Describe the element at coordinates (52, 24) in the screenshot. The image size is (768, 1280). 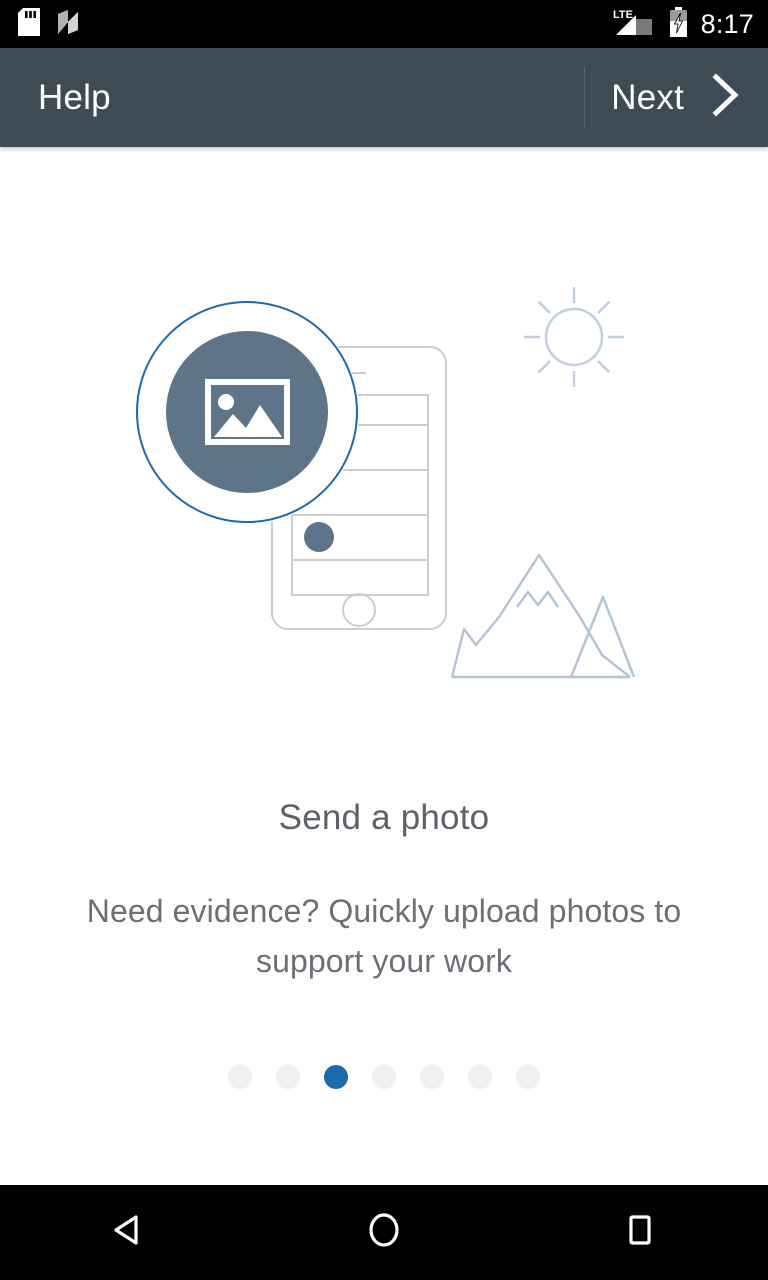
I see `status-bar-left-icons` at that location.